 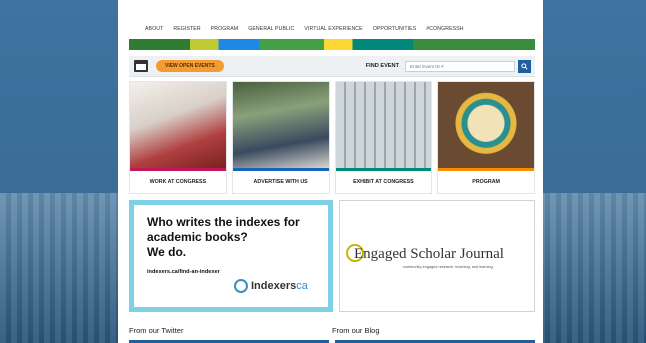 I want to click on decorative-banner-strip, so click(x=332, y=44).